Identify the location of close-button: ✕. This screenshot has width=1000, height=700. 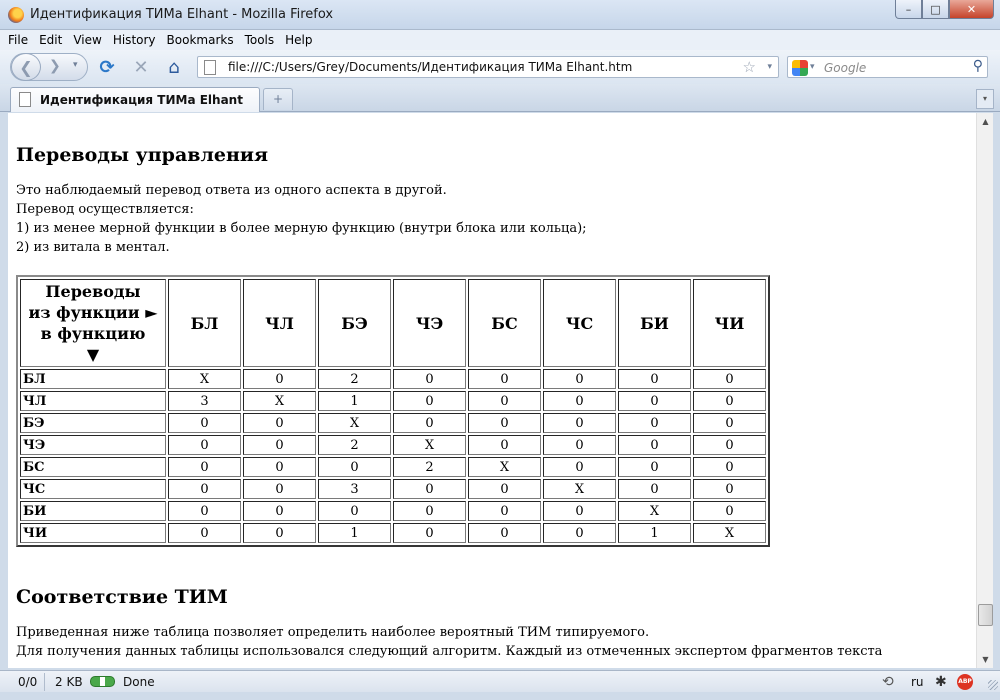
(971, 9).